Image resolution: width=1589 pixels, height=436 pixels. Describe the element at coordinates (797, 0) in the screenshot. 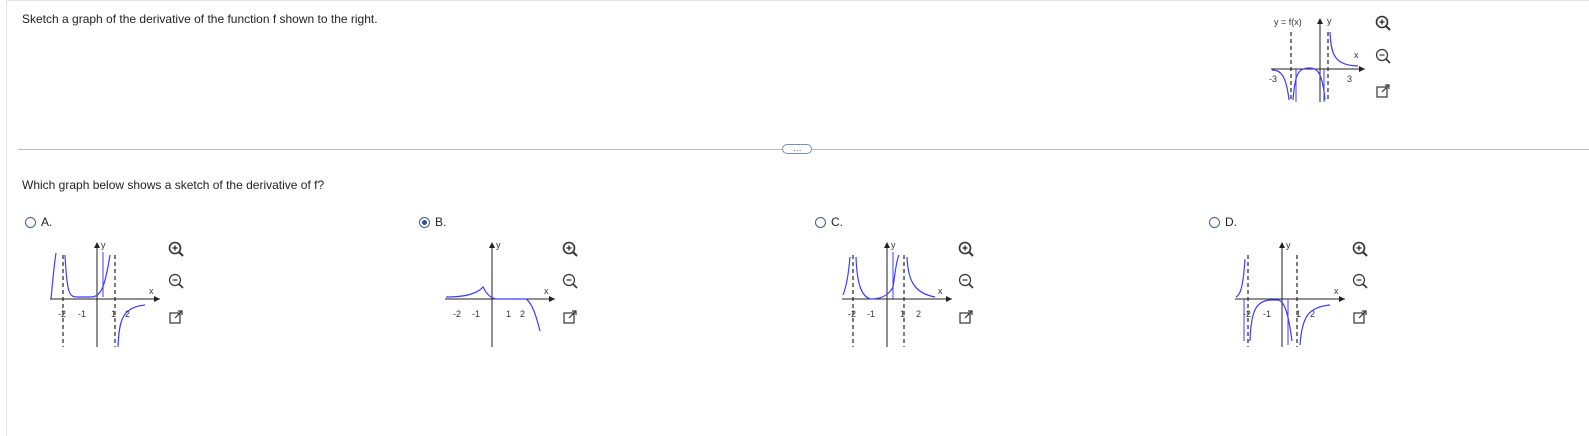

I see `frame-top-border` at that location.